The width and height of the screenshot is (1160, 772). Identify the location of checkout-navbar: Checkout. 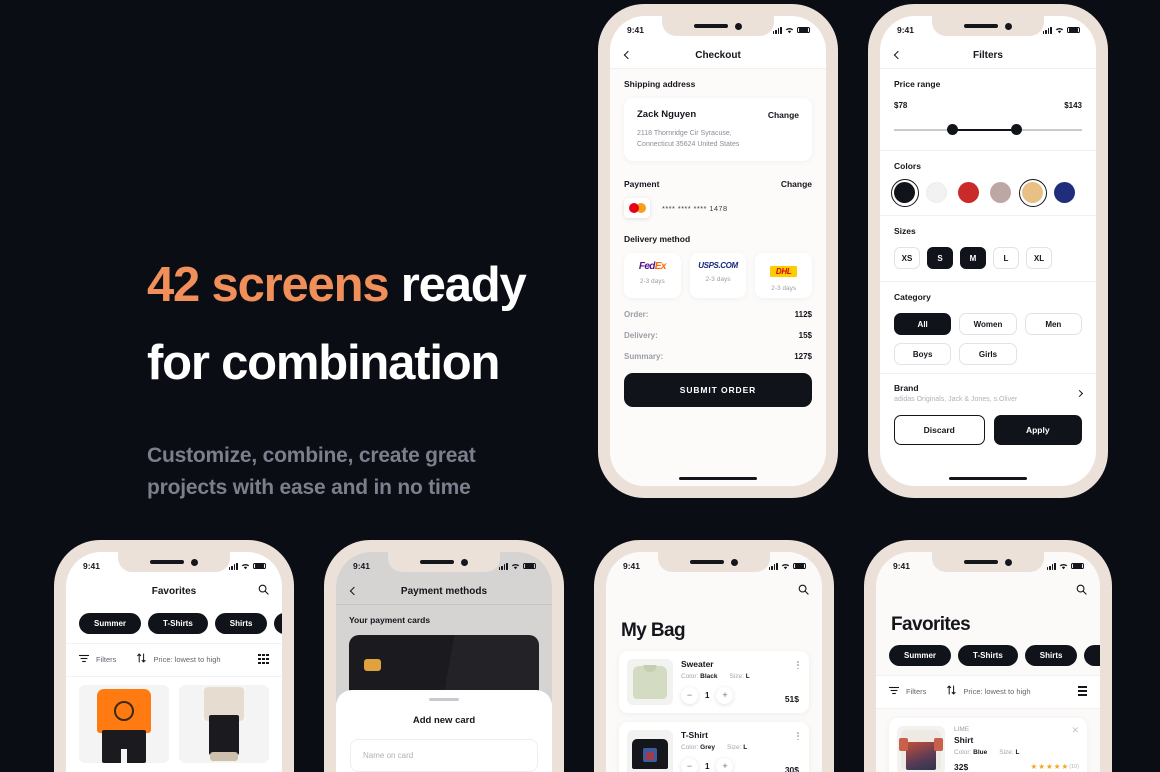
(718, 55).